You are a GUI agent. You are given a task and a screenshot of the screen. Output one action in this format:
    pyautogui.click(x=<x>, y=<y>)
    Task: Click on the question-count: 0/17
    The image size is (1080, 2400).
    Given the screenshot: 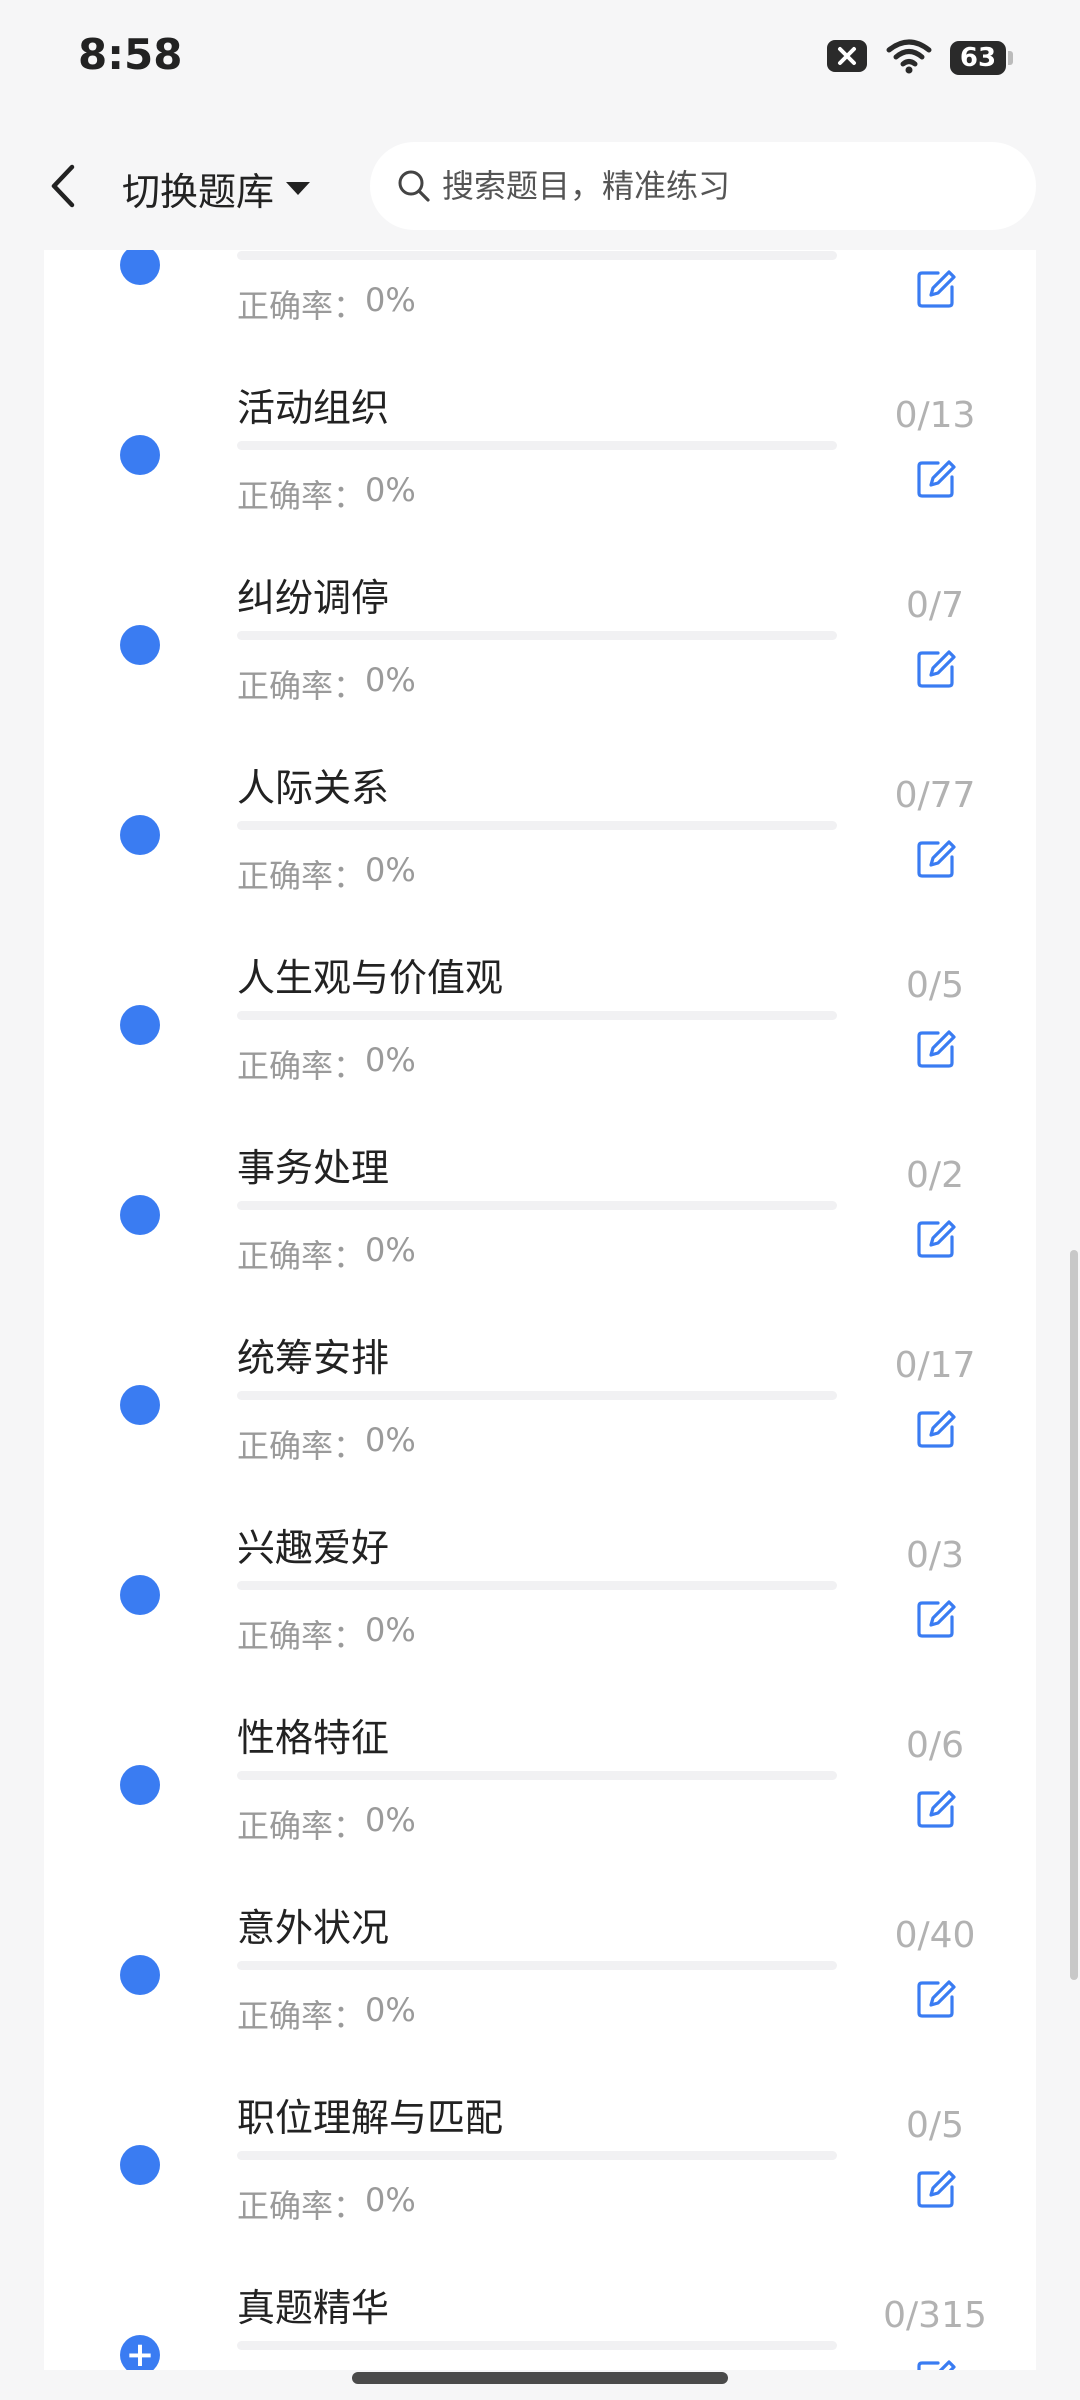 What is the action you would take?
    pyautogui.click(x=935, y=1365)
    